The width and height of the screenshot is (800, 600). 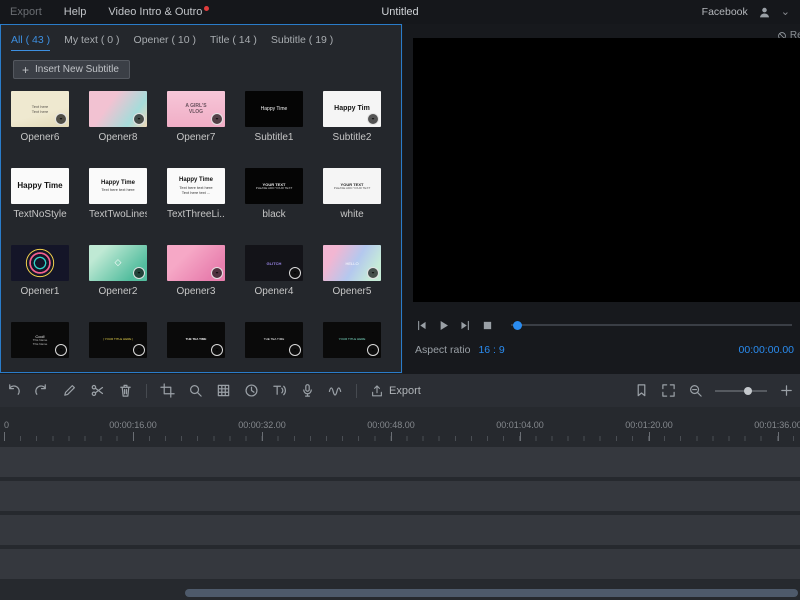 What do you see at coordinates (421, 325) in the screenshot?
I see `previous-frame-button` at bounding box center [421, 325].